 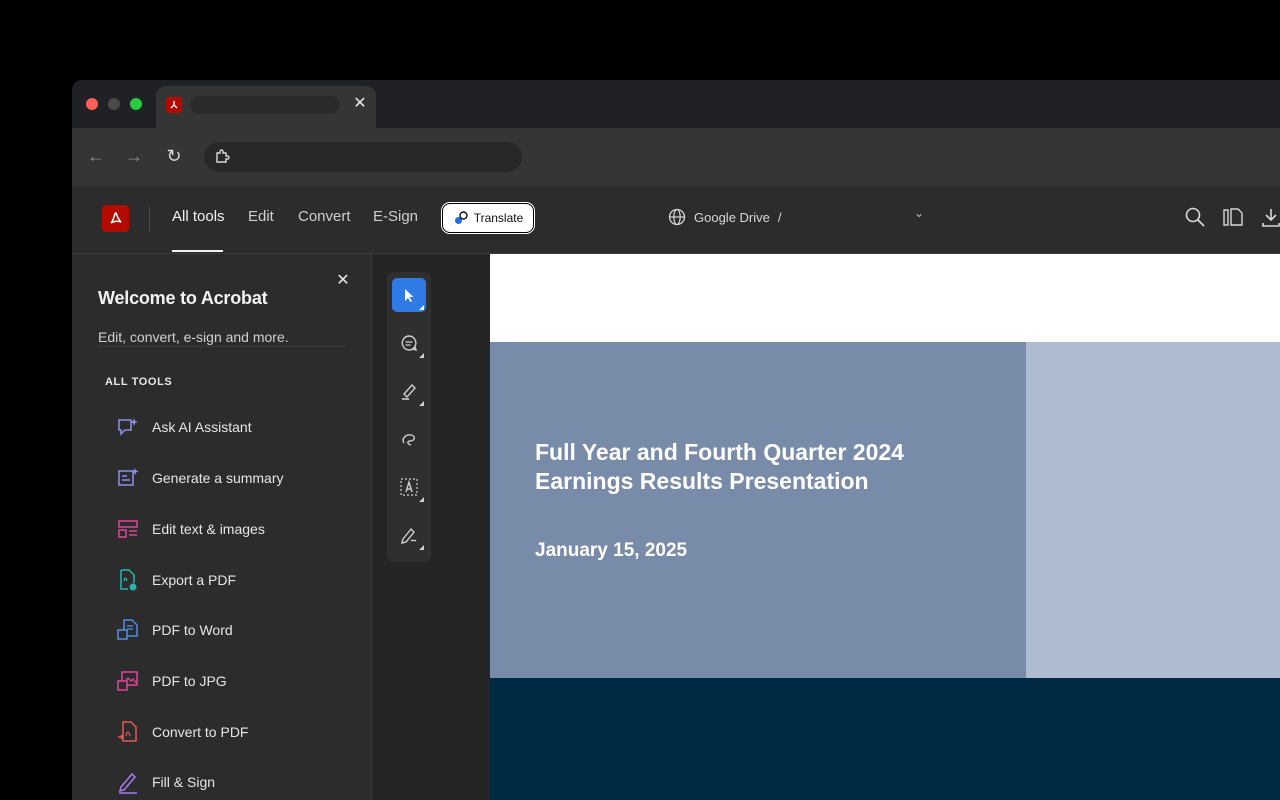 What do you see at coordinates (174, 156) in the screenshot?
I see `reload-button: ↻` at bounding box center [174, 156].